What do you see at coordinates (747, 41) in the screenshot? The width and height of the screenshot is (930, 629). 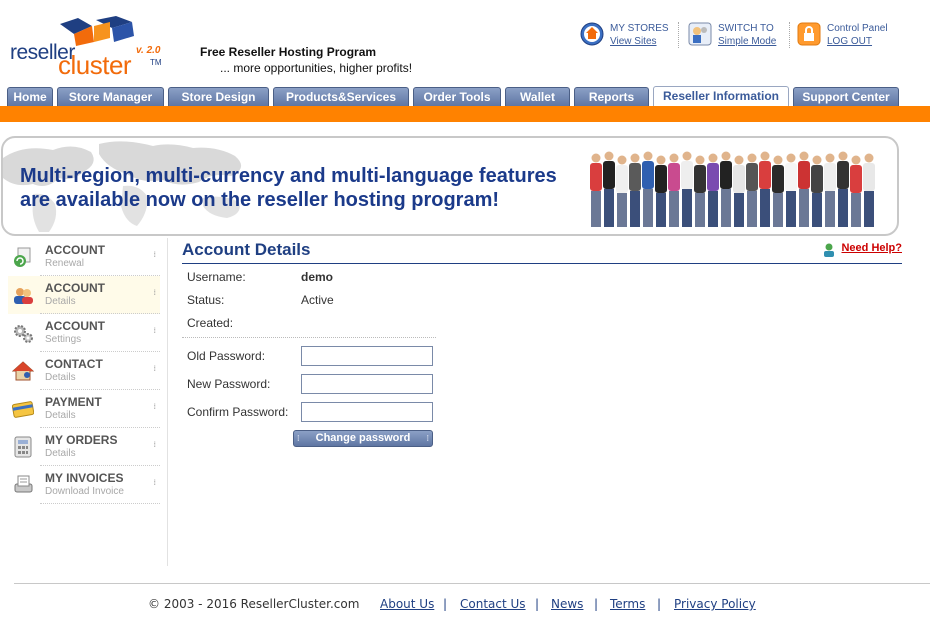 I see `simple-mode-link: Simple Mode` at bounding box center [747, 41].